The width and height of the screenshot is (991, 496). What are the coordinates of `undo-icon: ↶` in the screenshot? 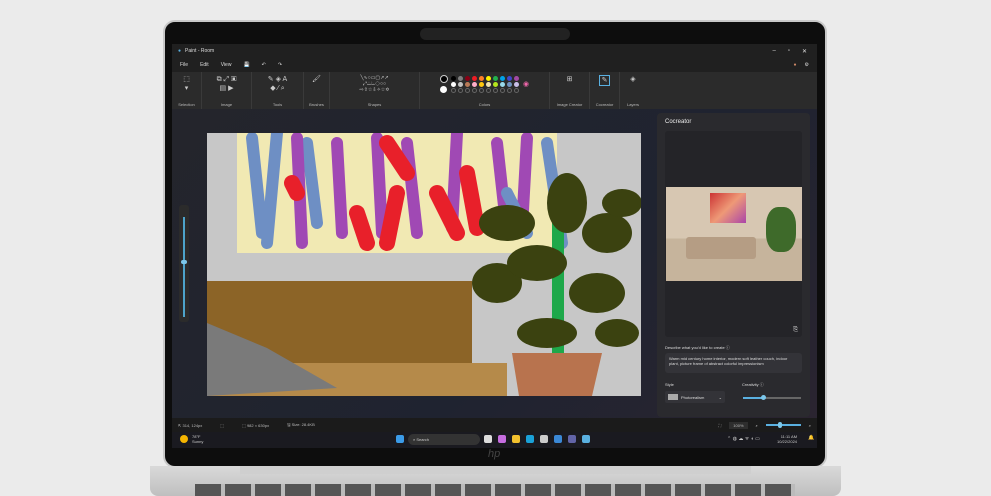 It's located at (264, 65).